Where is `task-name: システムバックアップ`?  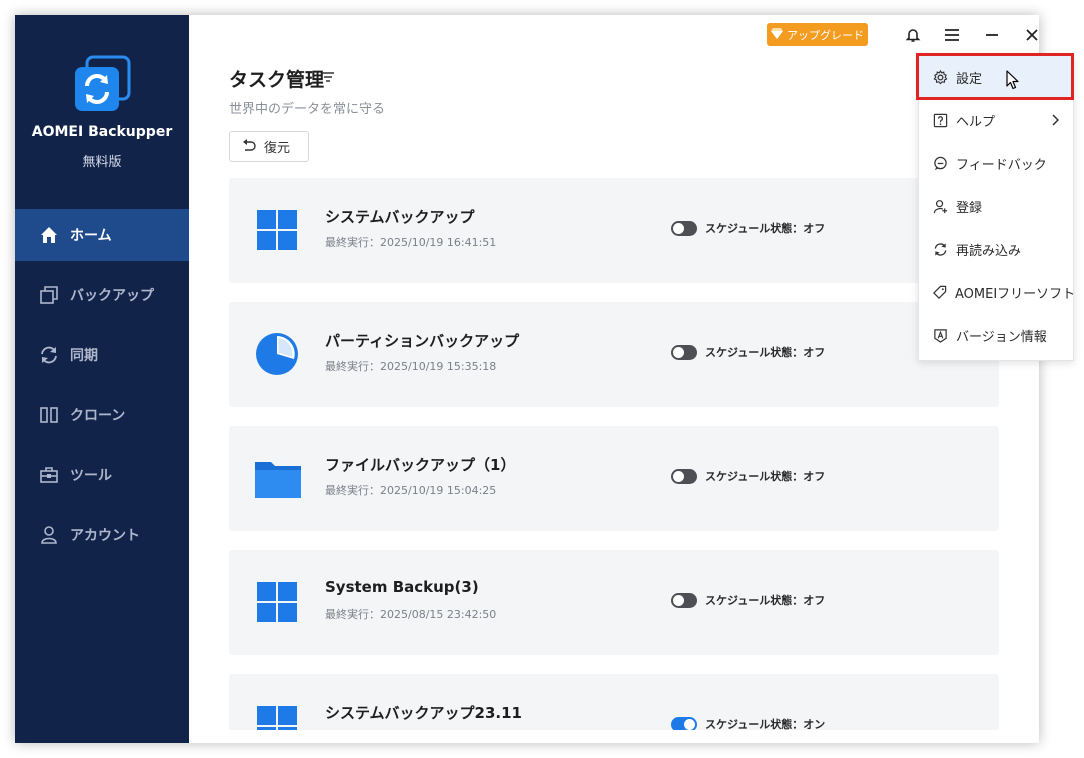
task-name: システムバックアップ is located at coordinates (400, 217).